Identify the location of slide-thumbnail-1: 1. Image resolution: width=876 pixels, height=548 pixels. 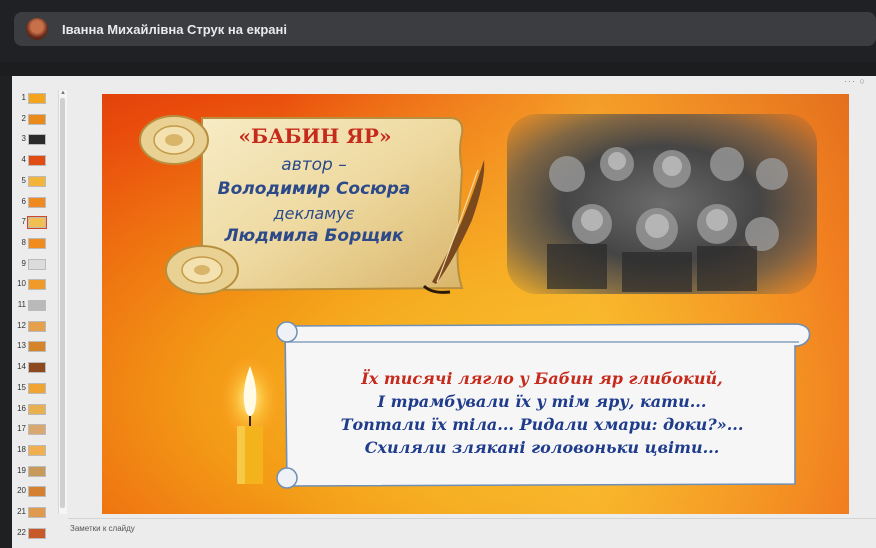
(34, 99).